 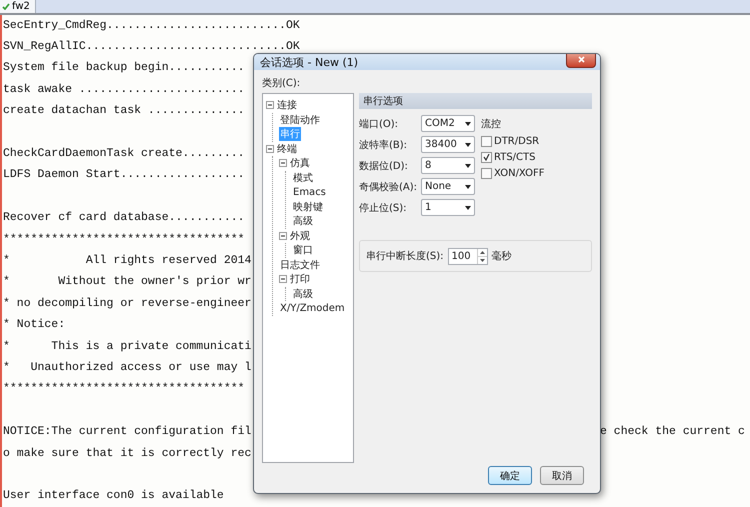 I want to click on dropdown-field: None, so click(x=448, y=186).